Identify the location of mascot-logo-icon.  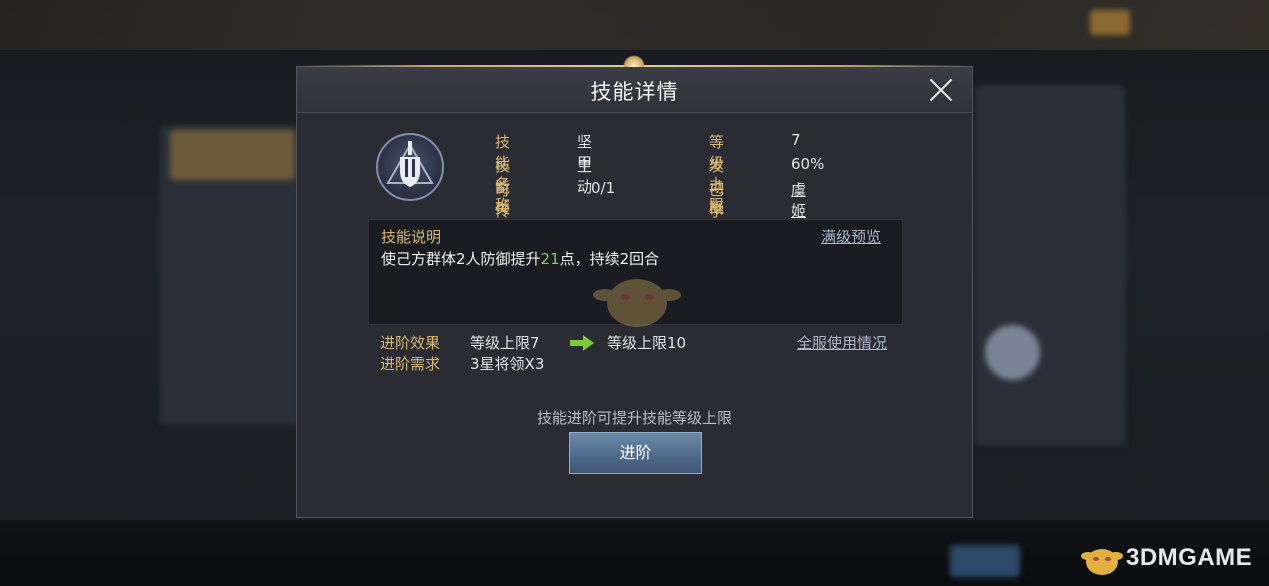
(1102, 562).